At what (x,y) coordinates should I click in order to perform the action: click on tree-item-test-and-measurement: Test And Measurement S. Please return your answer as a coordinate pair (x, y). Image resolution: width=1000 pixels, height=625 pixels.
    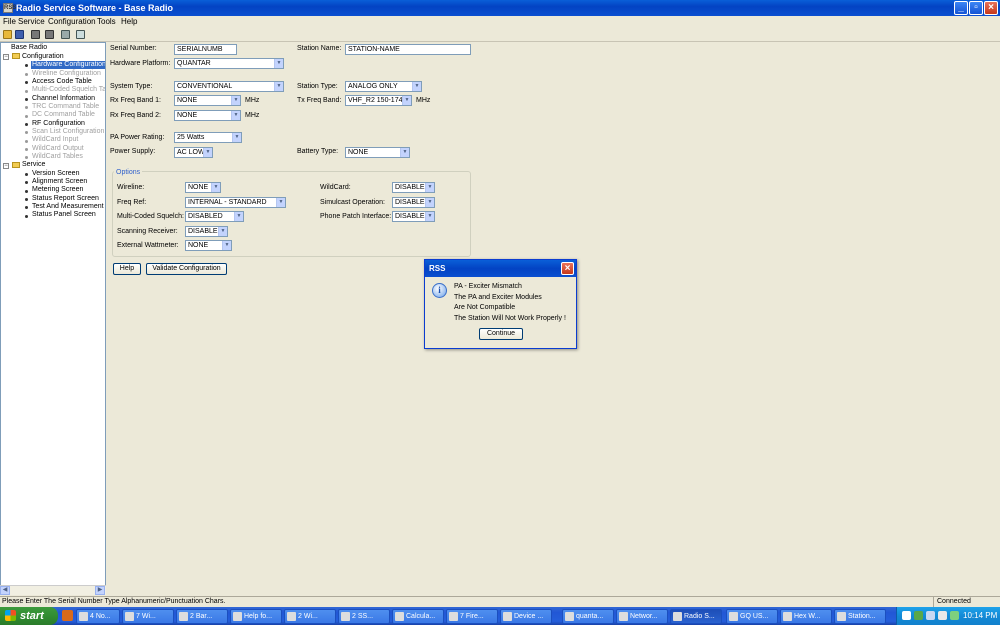
    Looking at the image, I should click on (68, 207).